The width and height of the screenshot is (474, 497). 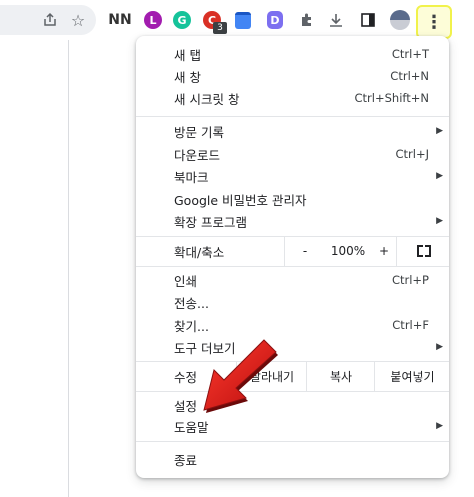 I want to click on zoom-row: 확대/축소 - 100% +, so click(x=292, y=251).